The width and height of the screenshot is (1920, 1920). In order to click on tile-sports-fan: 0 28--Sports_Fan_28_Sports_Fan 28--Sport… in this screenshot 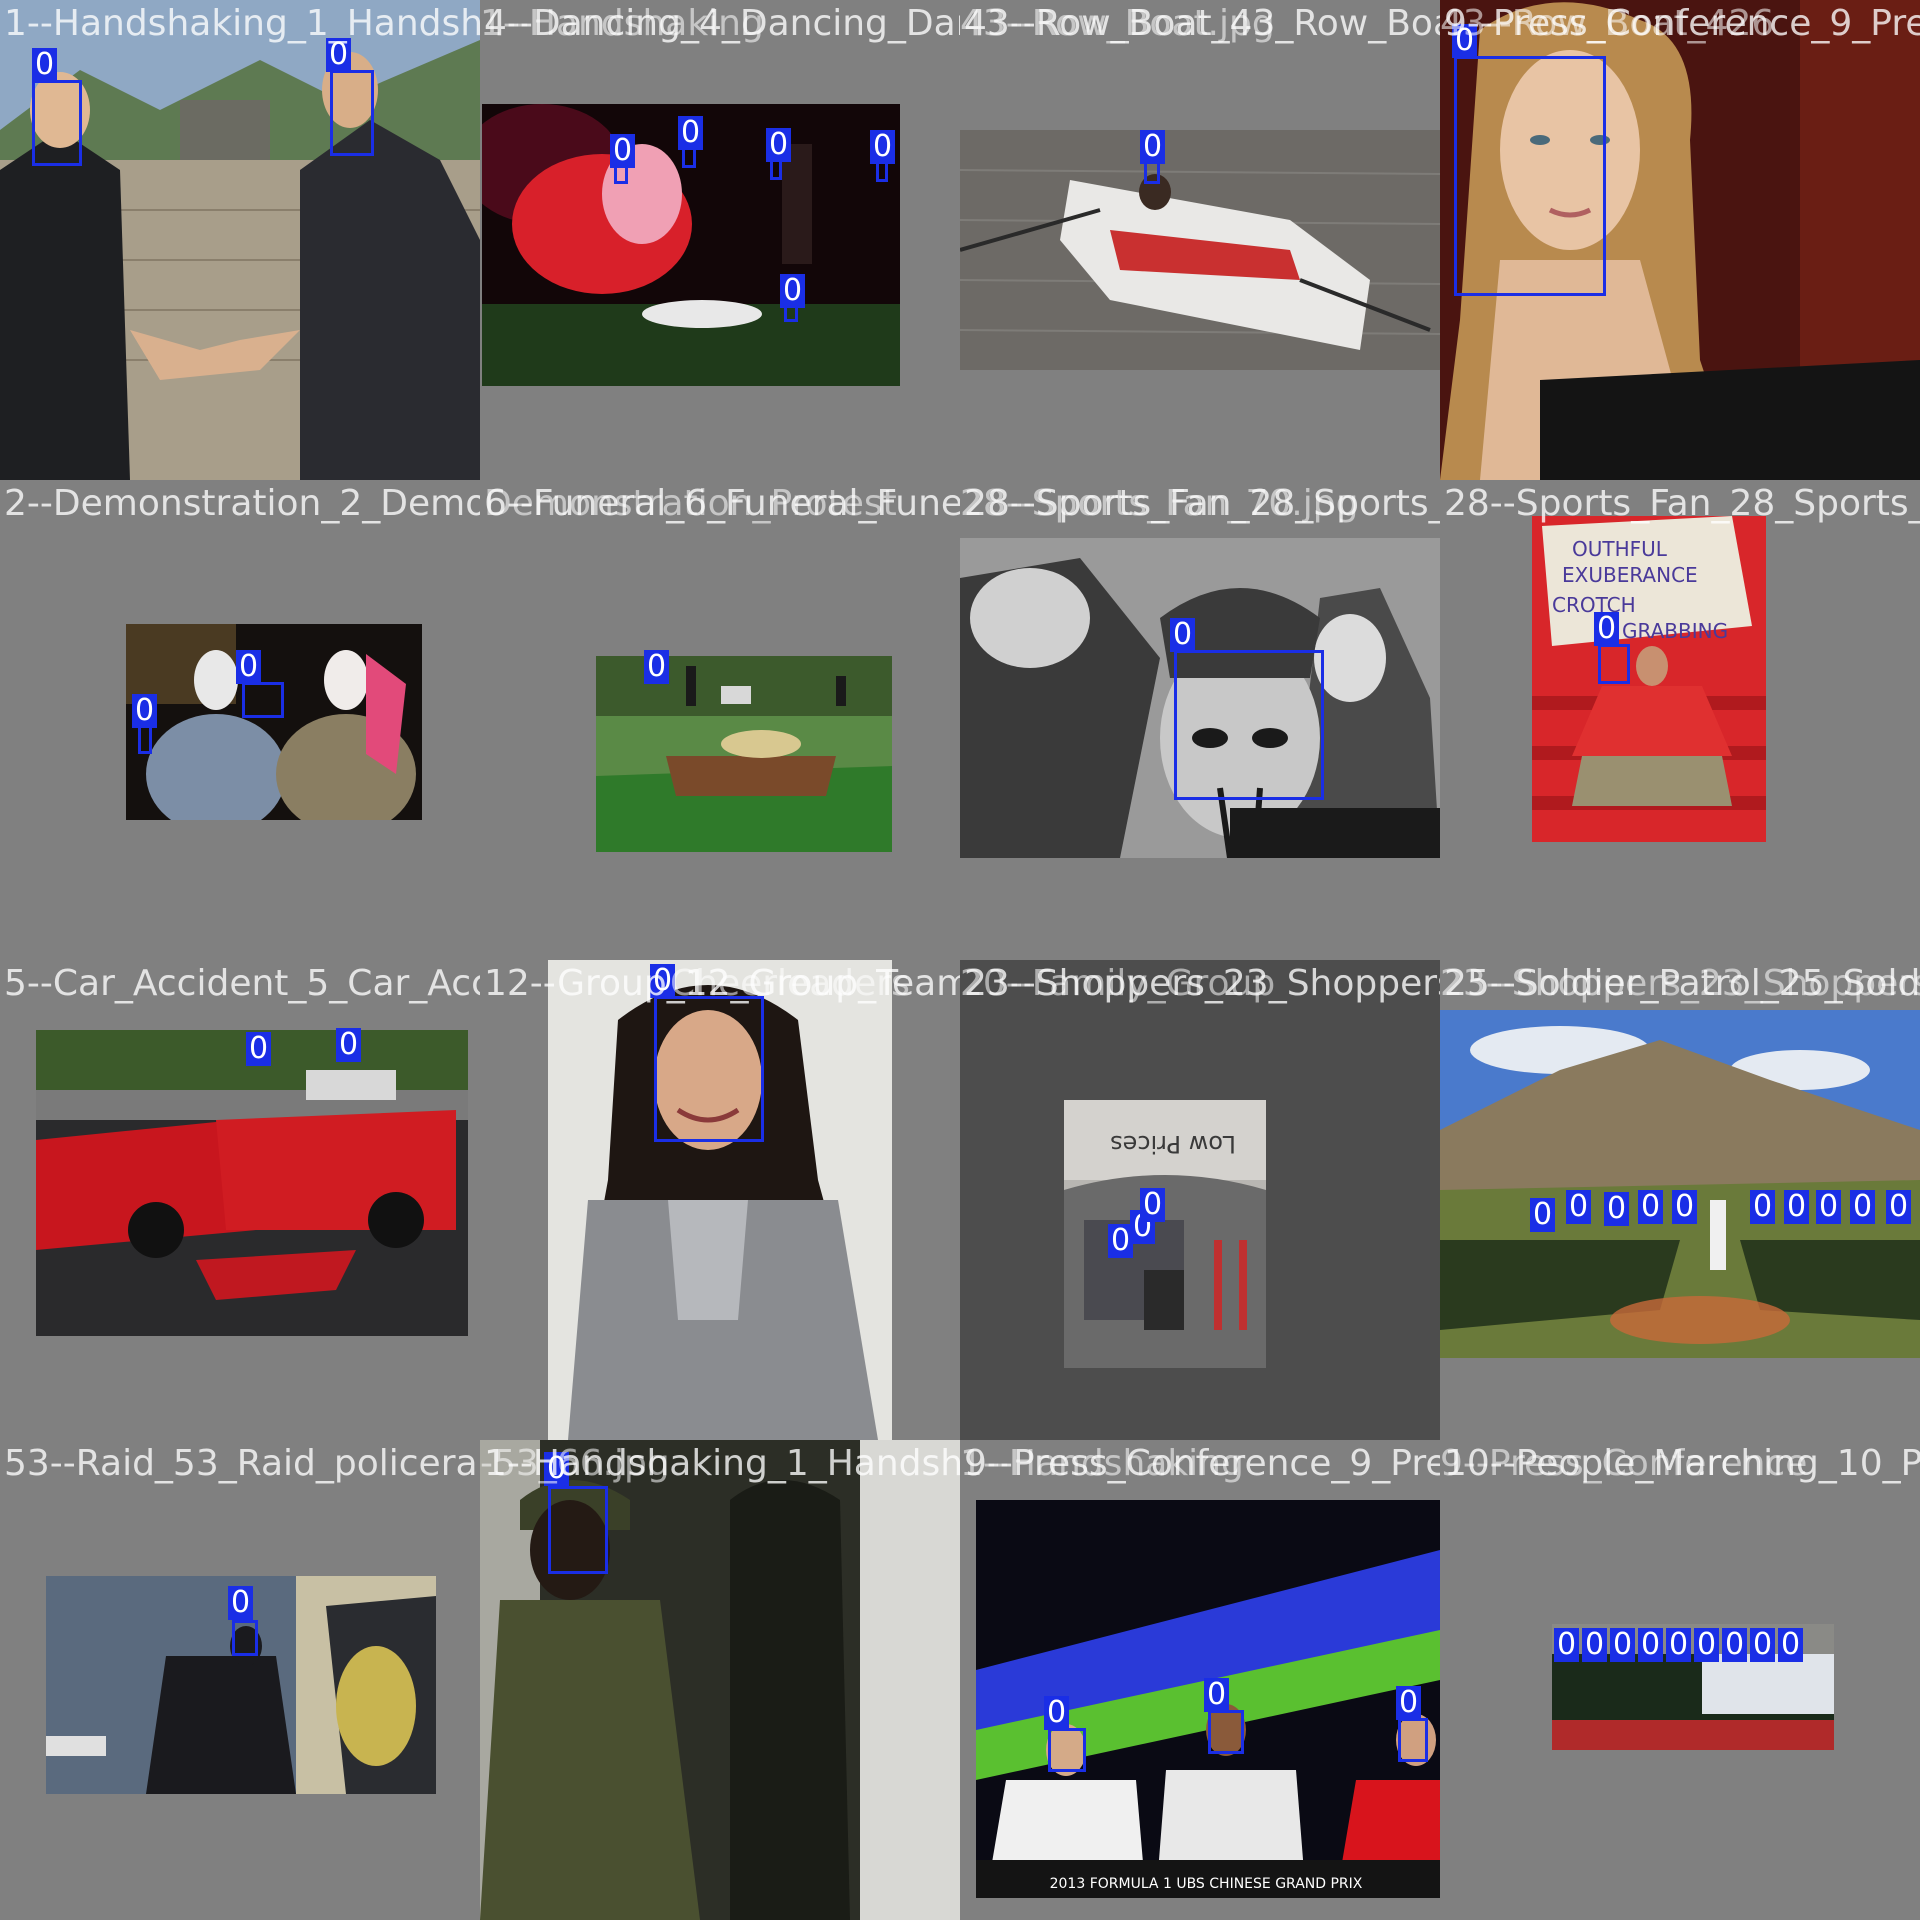, I will do `click(1200, 720)`.